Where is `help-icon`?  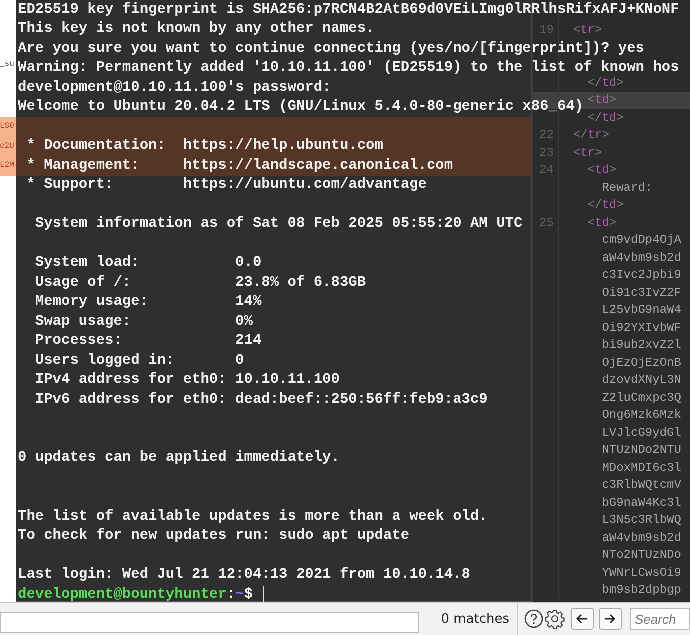 help-icon is located at coordinates (534, 619).